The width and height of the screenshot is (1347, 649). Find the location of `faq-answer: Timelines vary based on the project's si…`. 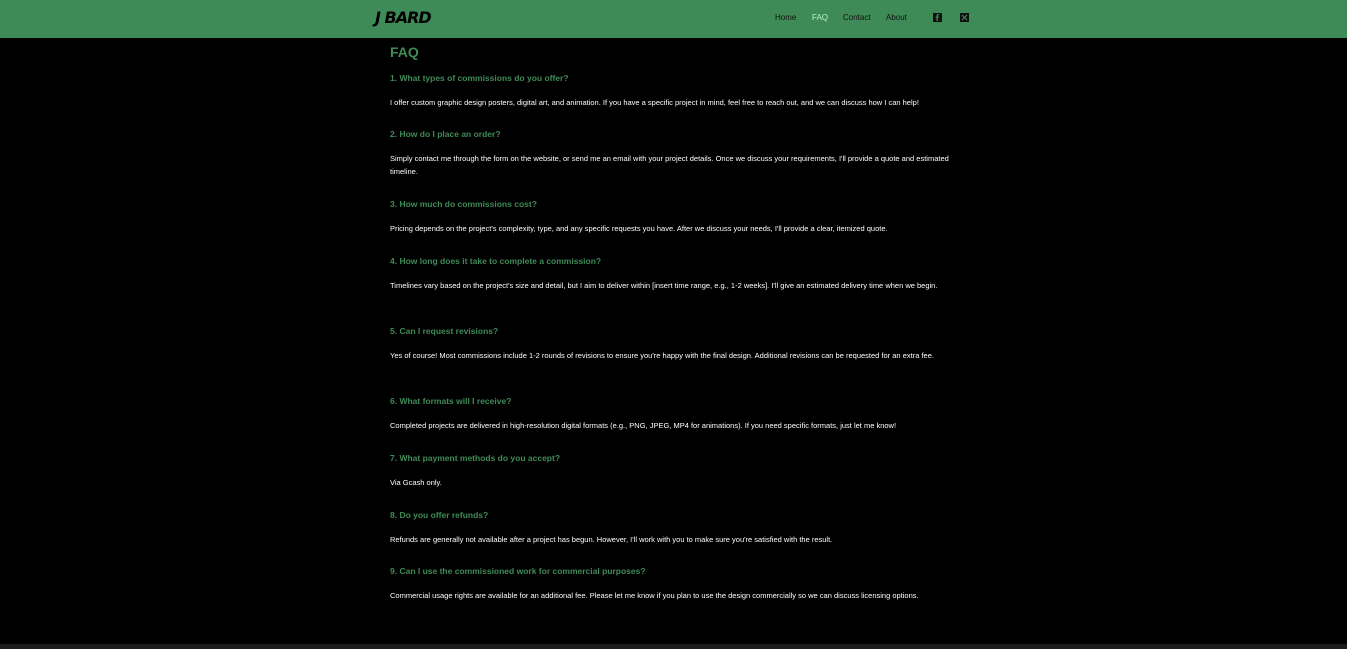

faq-answer: Timelines vary based on the project's si… is located at coordinates (664, 285).